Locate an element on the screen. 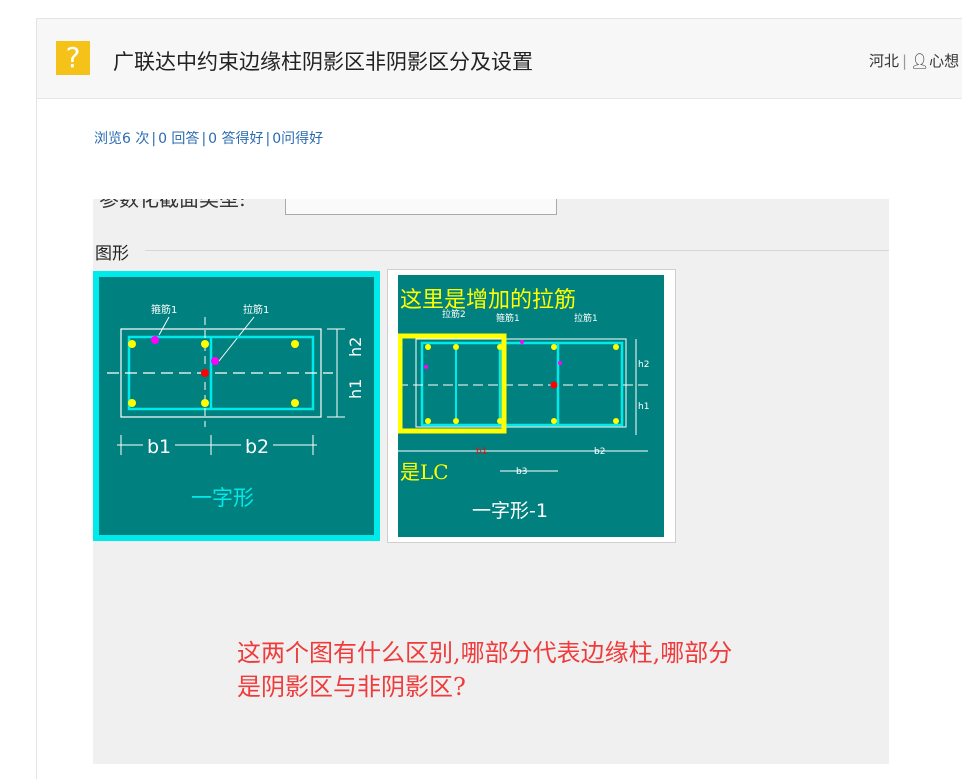  svg-text: 是LC is located at coordinates (424, 472).